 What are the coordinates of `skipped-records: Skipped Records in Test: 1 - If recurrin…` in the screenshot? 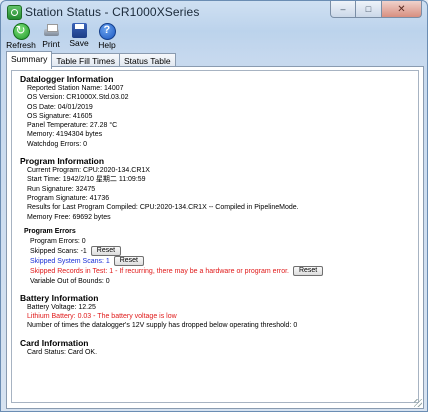 It's located at (159, 272).